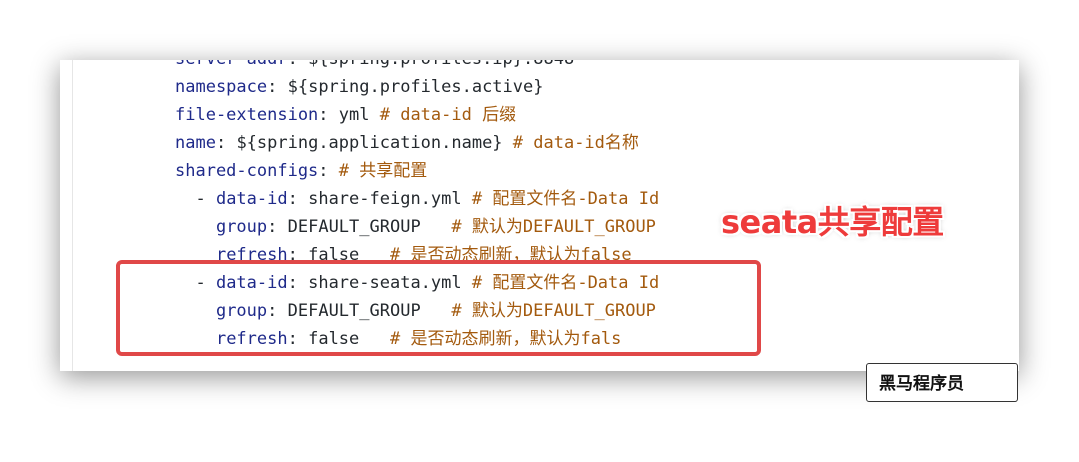  Describe the element at coordinates (441, 64) in the screenshot. I see `yaml-value: ${spring.profiles.ip}:8848` at that location.